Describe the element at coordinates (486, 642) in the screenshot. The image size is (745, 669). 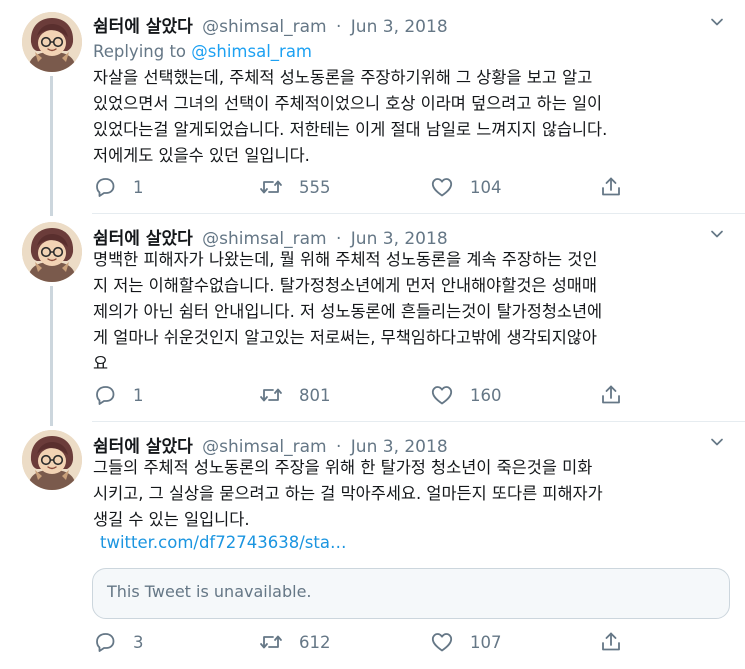
I see `like-count: 107` at that location.